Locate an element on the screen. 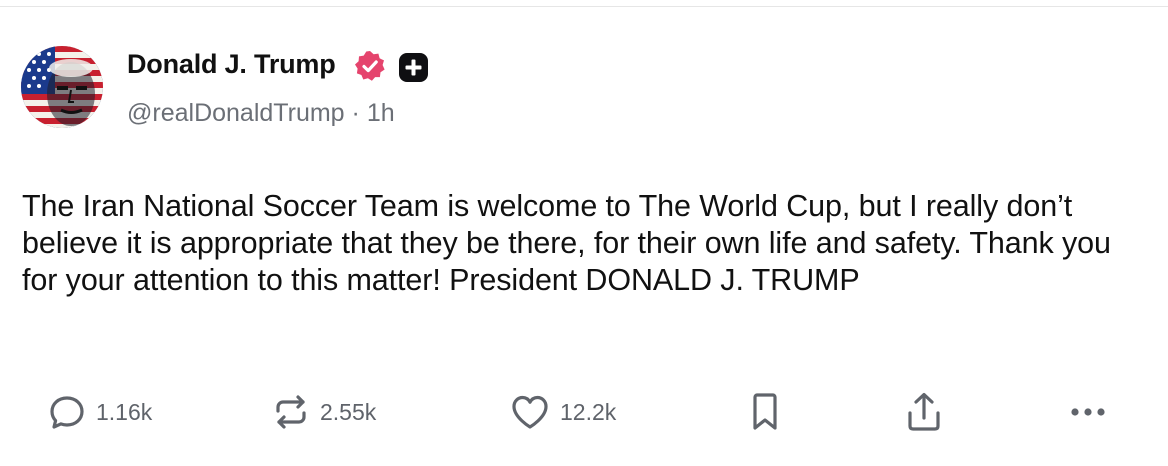 This screenshot has width=1168, height=466. author-handle-line: @realDonaldTrump · 1h is located at coordinates (261, 113).